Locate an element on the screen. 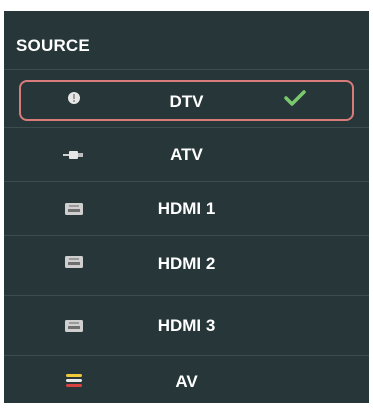 Image resolution: width=373 pixels, height=409 pixels. source-header: SOURCE is located at coordinates (186, 40).